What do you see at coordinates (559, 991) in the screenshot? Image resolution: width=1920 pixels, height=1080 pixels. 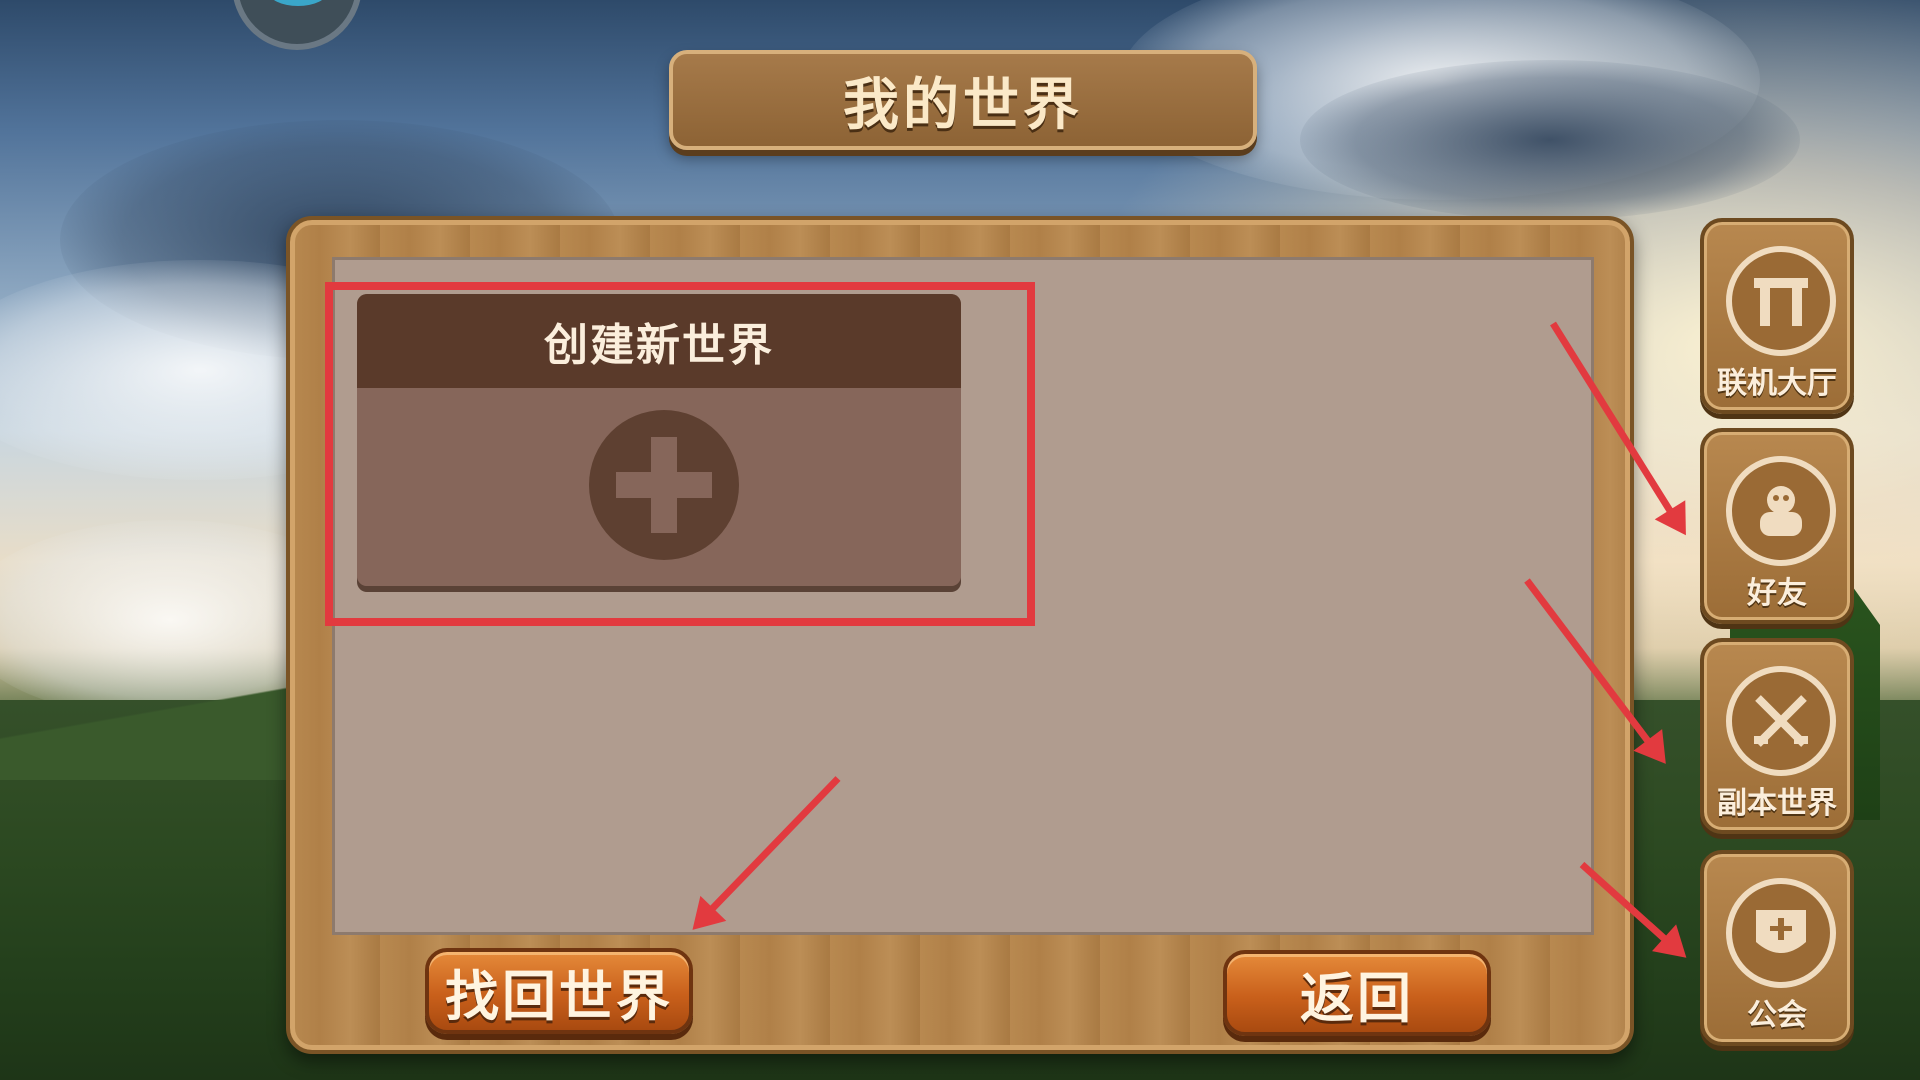 I see `recover-world-button: 找回世界` at bounding box center [559, 991].